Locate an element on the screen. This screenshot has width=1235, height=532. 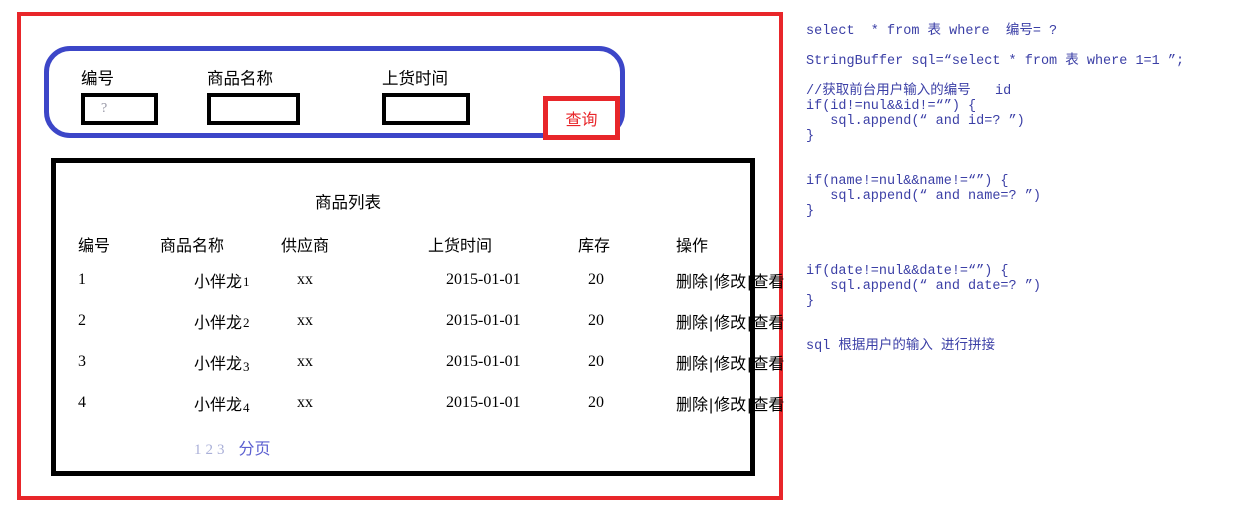
search-input-name is located at coordinates (253, 109).